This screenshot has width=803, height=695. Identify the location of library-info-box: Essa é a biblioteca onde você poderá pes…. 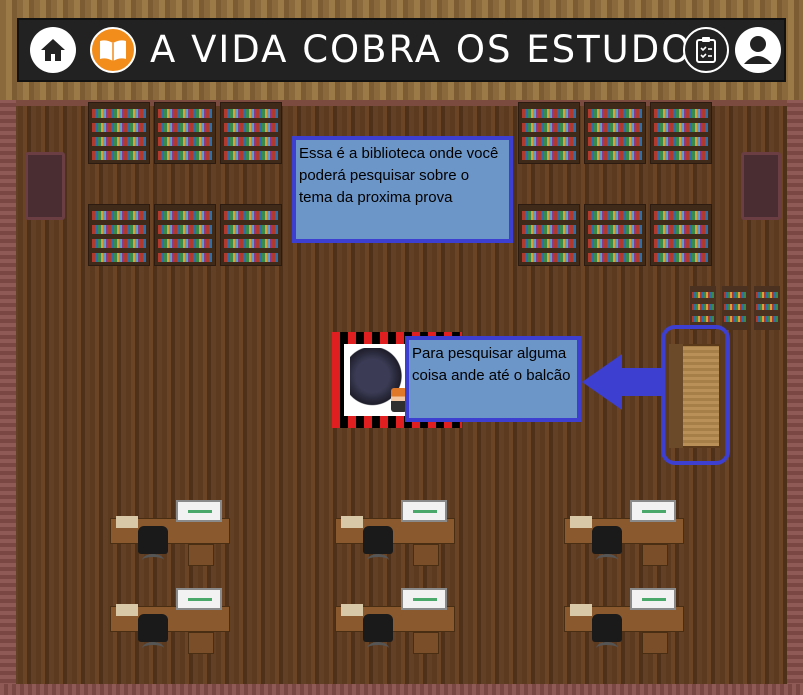
(402, 189).